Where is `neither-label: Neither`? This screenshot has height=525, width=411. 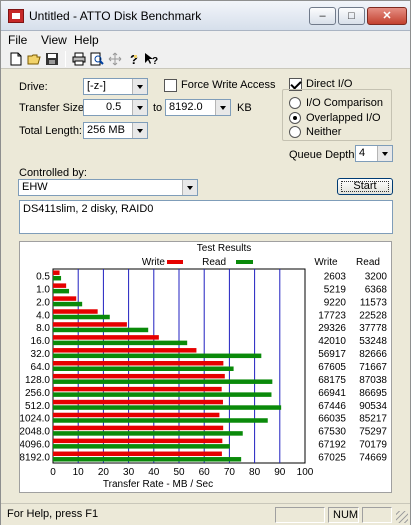
neither-label: Neither is located at coordinates (324, 132).